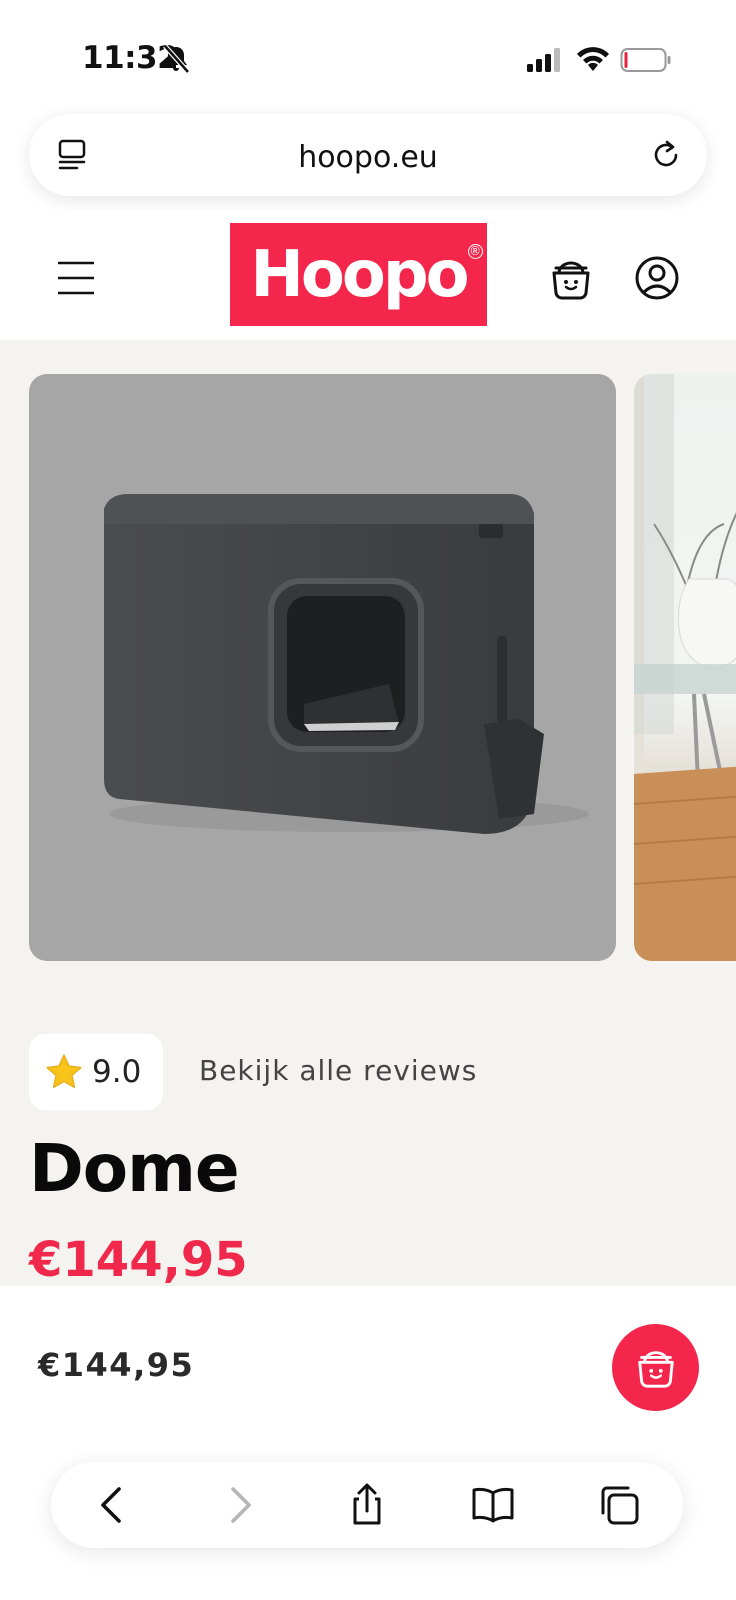  Describe the element at coordinates (666, 155) in the screenshot. I see `reload-icon` at that location.